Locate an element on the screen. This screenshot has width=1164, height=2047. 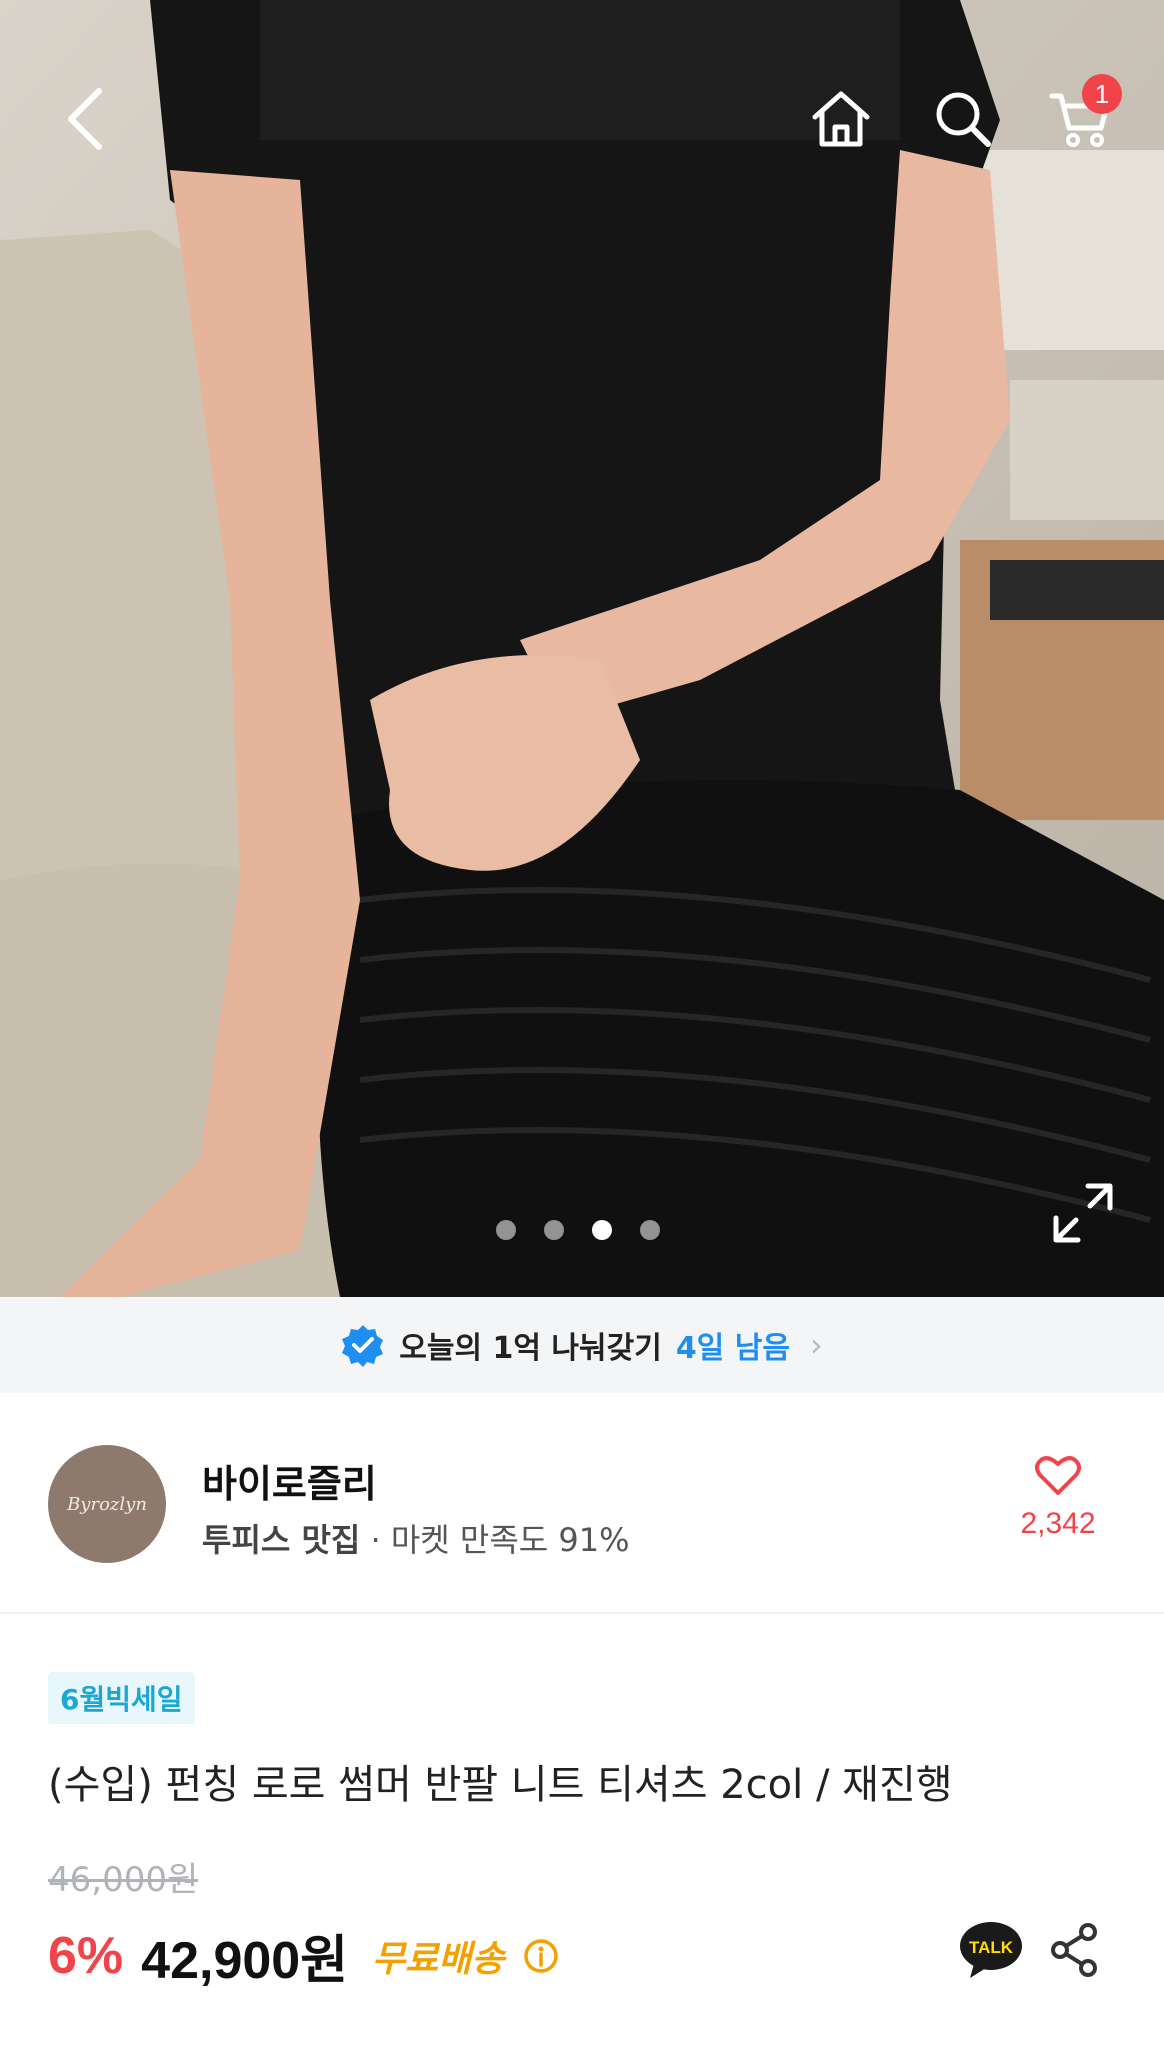
expand-icon is located at coordinates (1083, 1213).